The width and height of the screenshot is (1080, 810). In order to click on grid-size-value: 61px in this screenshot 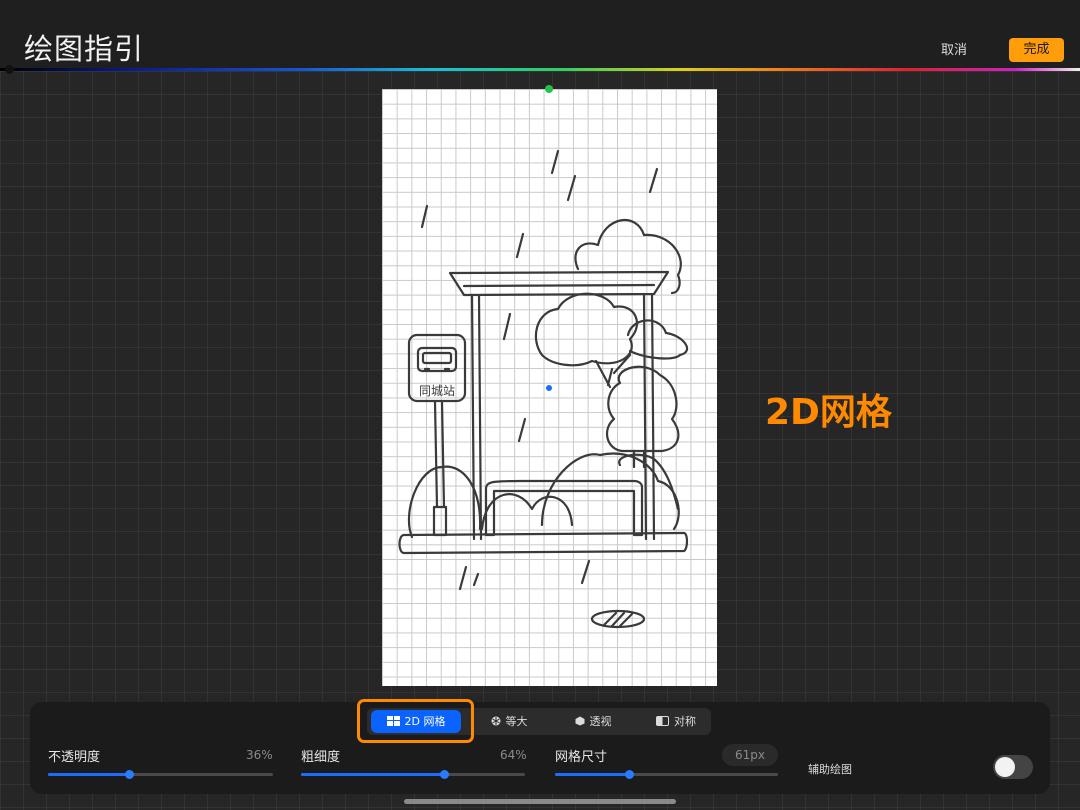, I will do `click(750, 755)`.